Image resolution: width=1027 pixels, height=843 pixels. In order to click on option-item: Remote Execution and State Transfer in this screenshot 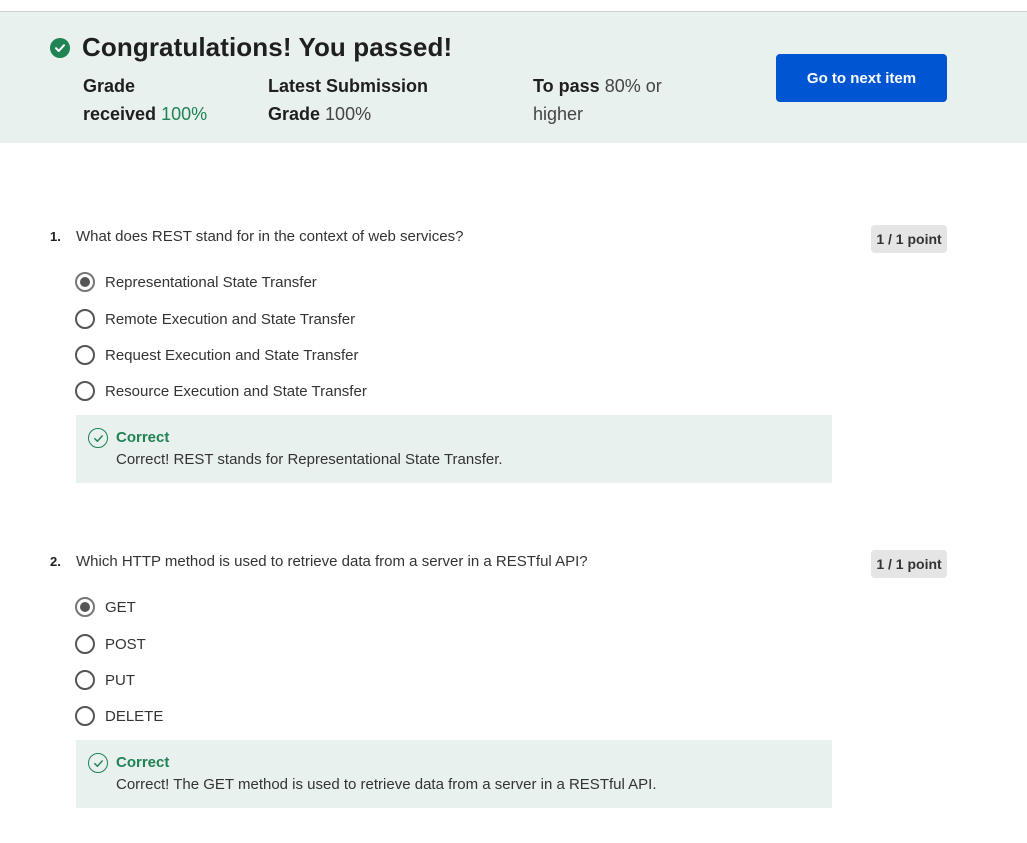, I will do `click(215, 319)`.